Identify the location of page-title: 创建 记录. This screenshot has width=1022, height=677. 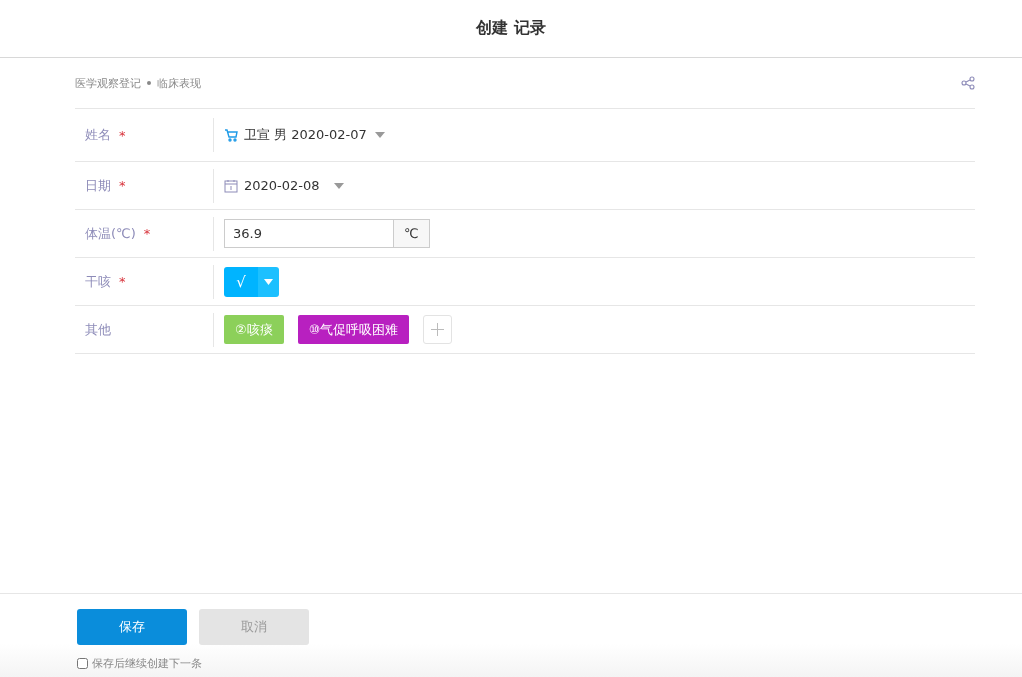
(511, 28).